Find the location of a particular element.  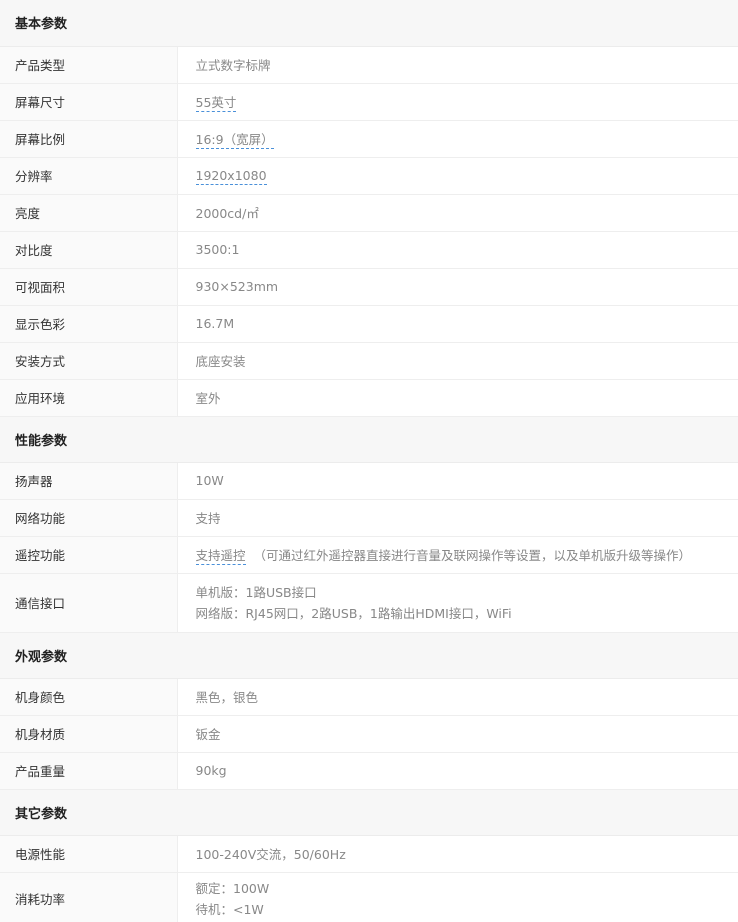

spec-row-network: 网络功能 支持 is located at coordinates (369, 518).